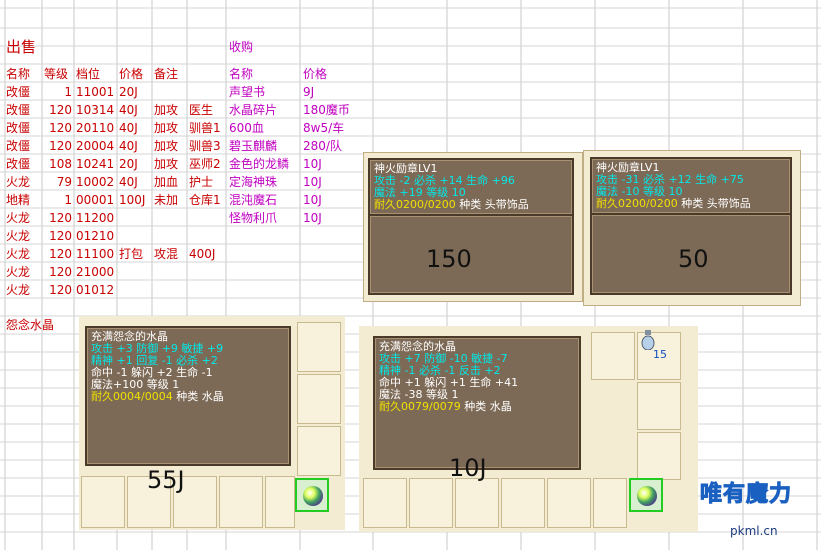 The width and height of the screenshot is (821, 550). What do you see at coordinates (201, 110) in the screenshot?
I see `sell-cell: 医生` at bounding box center [201, 110].